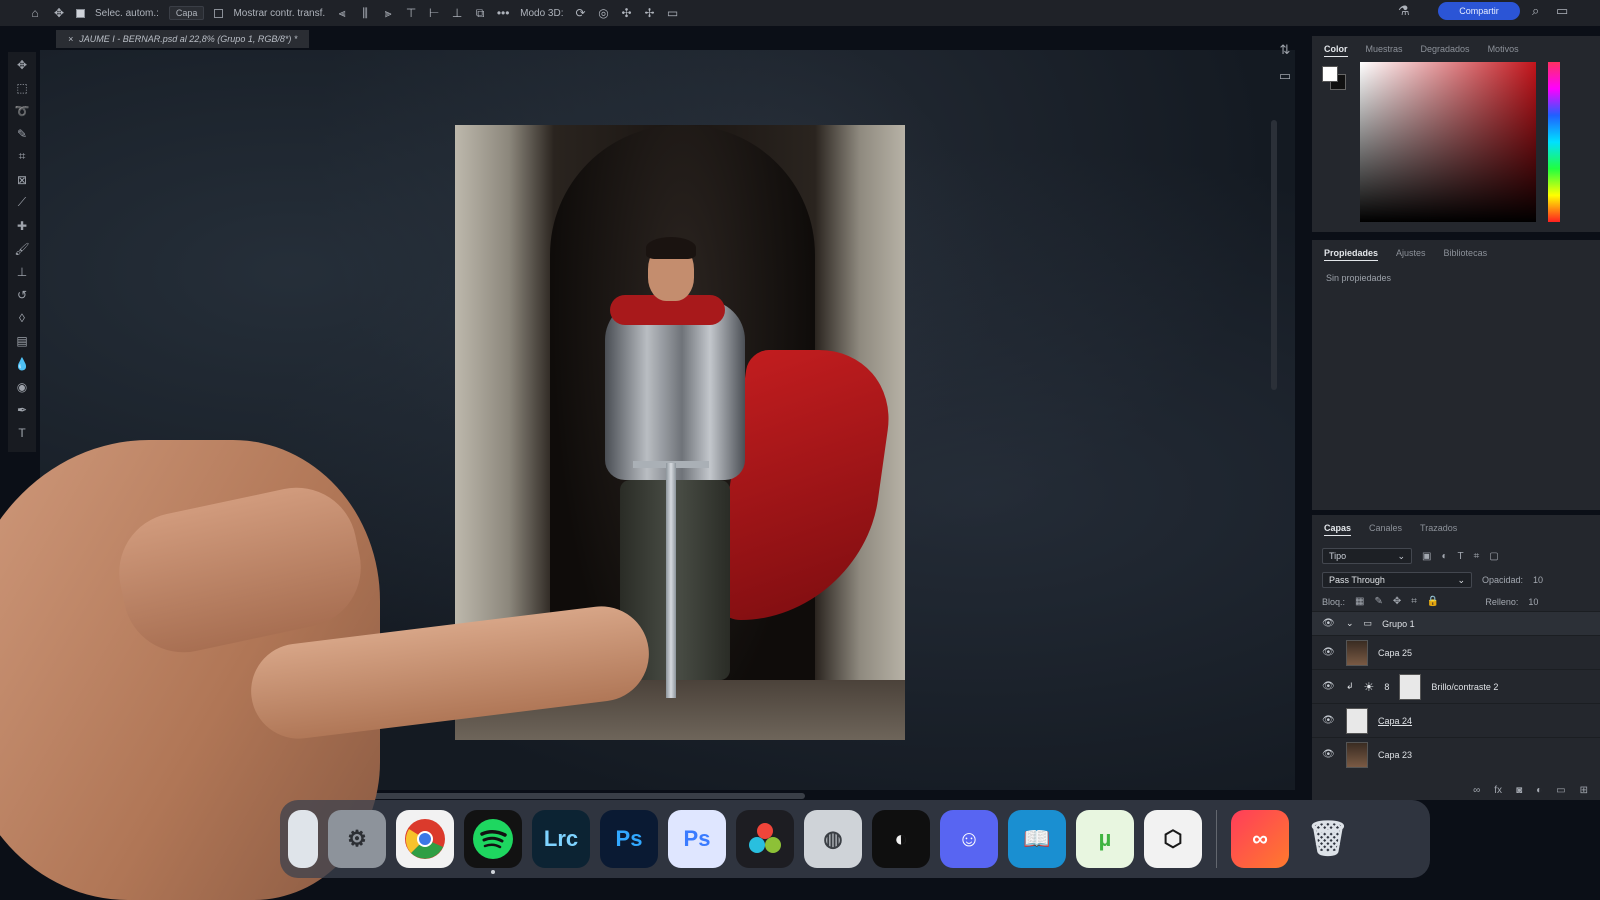 The width and height of the screenshot is (1600, 900). Describe the element at coordinates (1584, 790) in the screenshot. I see `new-layer-icon: ⊞` at that location.